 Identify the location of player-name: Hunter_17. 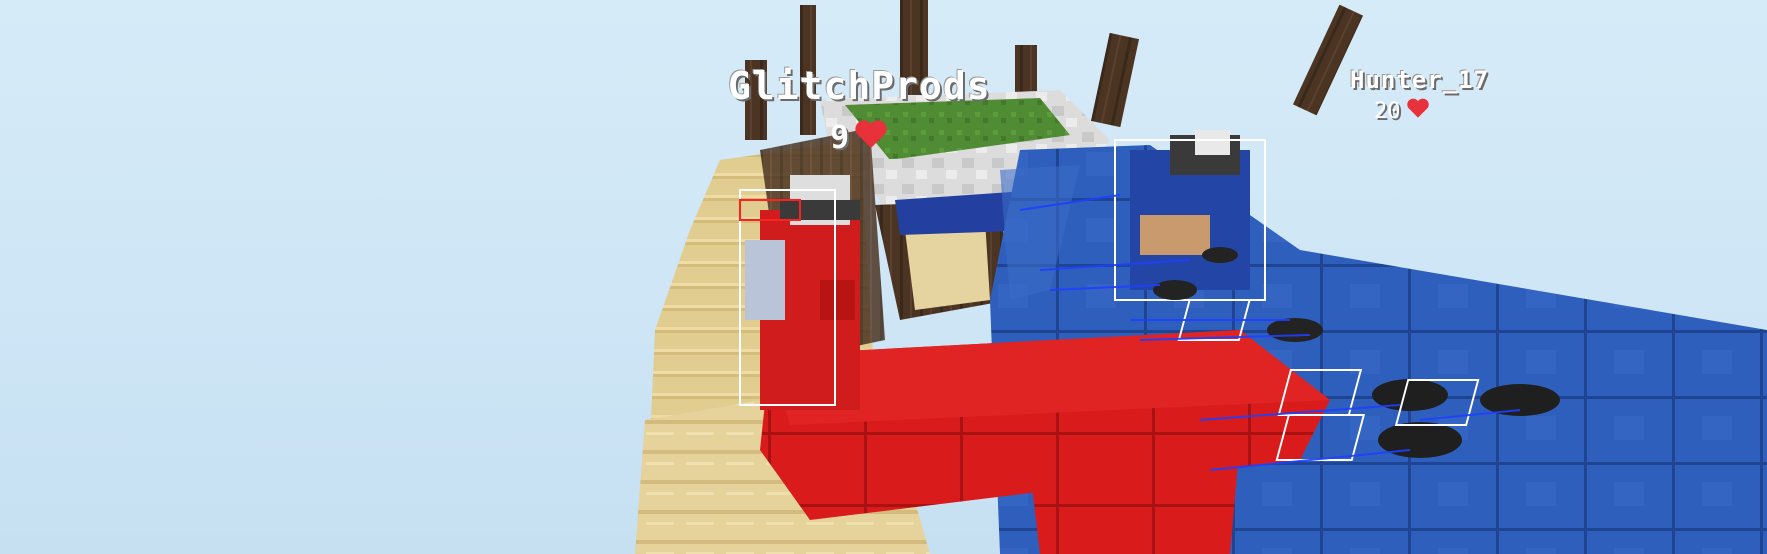
(1420, 80).